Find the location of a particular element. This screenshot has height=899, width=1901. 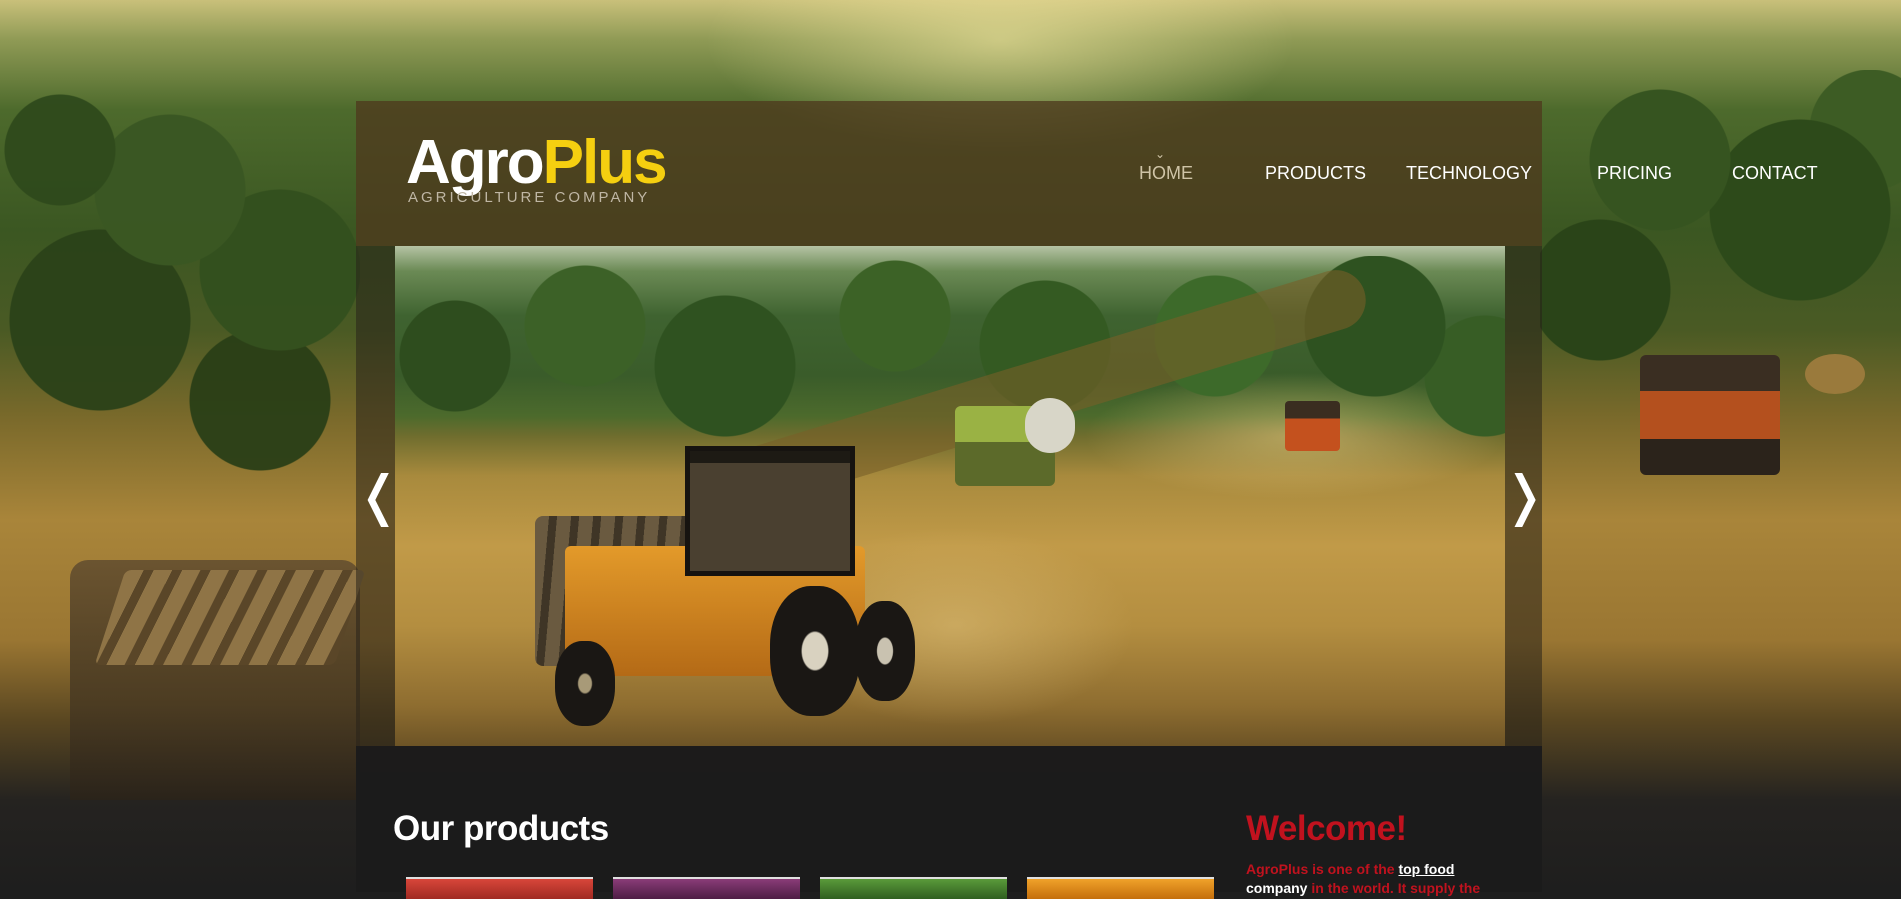

welcome-heading: Welcome! is located at coordinates (1326, 828).